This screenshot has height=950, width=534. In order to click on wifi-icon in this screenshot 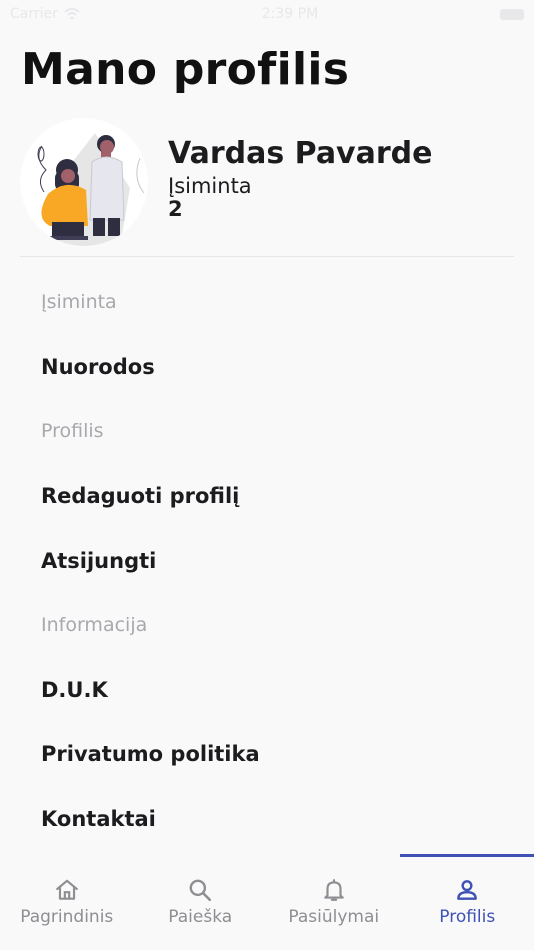, I will do `click(72, 14)`.